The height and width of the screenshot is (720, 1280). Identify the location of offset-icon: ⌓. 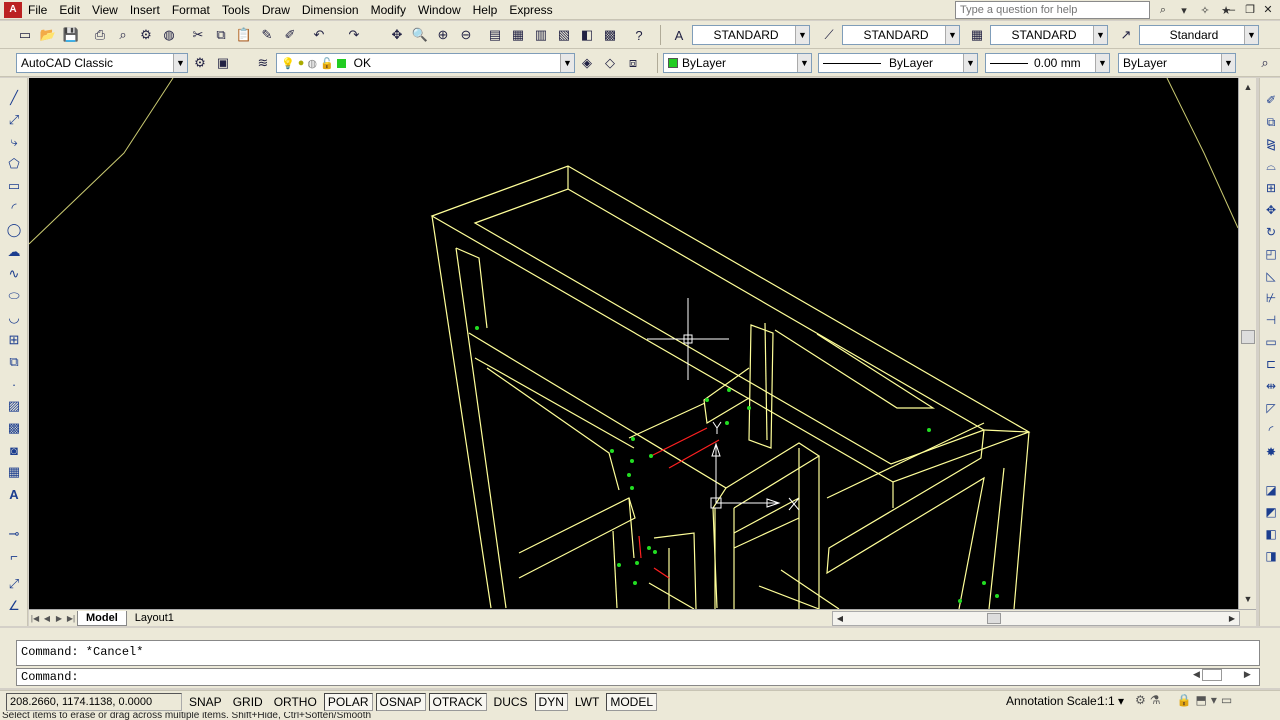
(1270, 166).